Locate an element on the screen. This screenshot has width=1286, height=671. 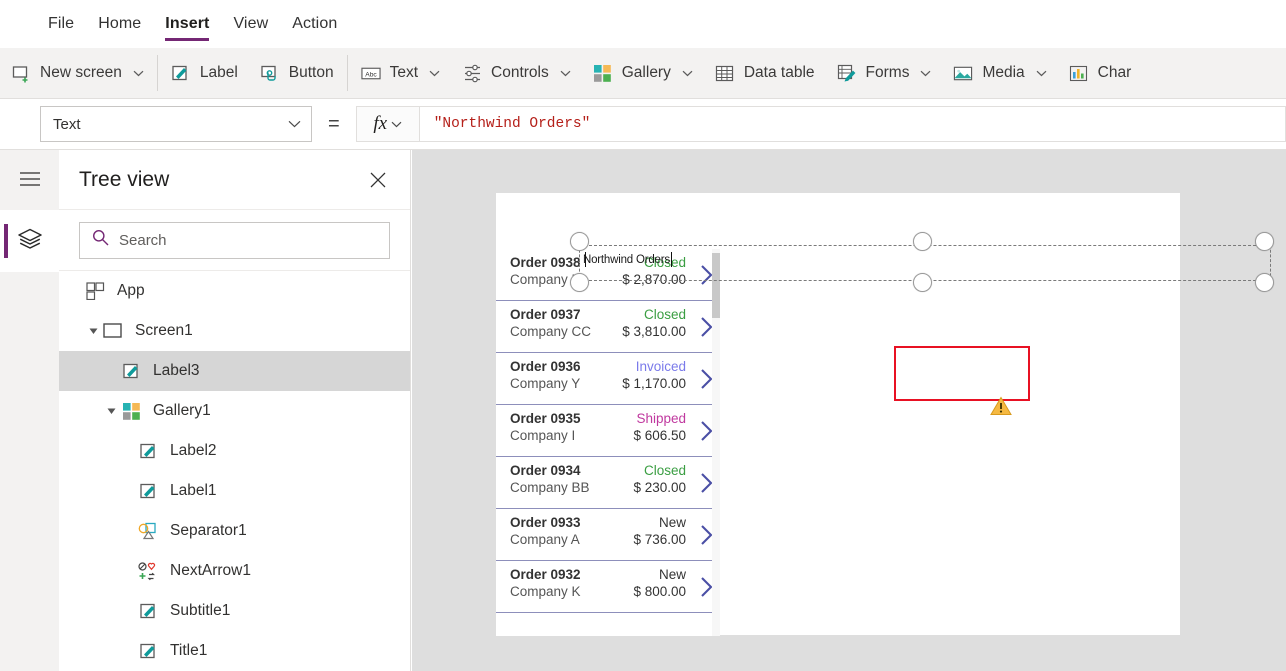
gallery-row: Order 0937 Closed Company CC $ 3,810.00 is located at coordinates (608, 327).